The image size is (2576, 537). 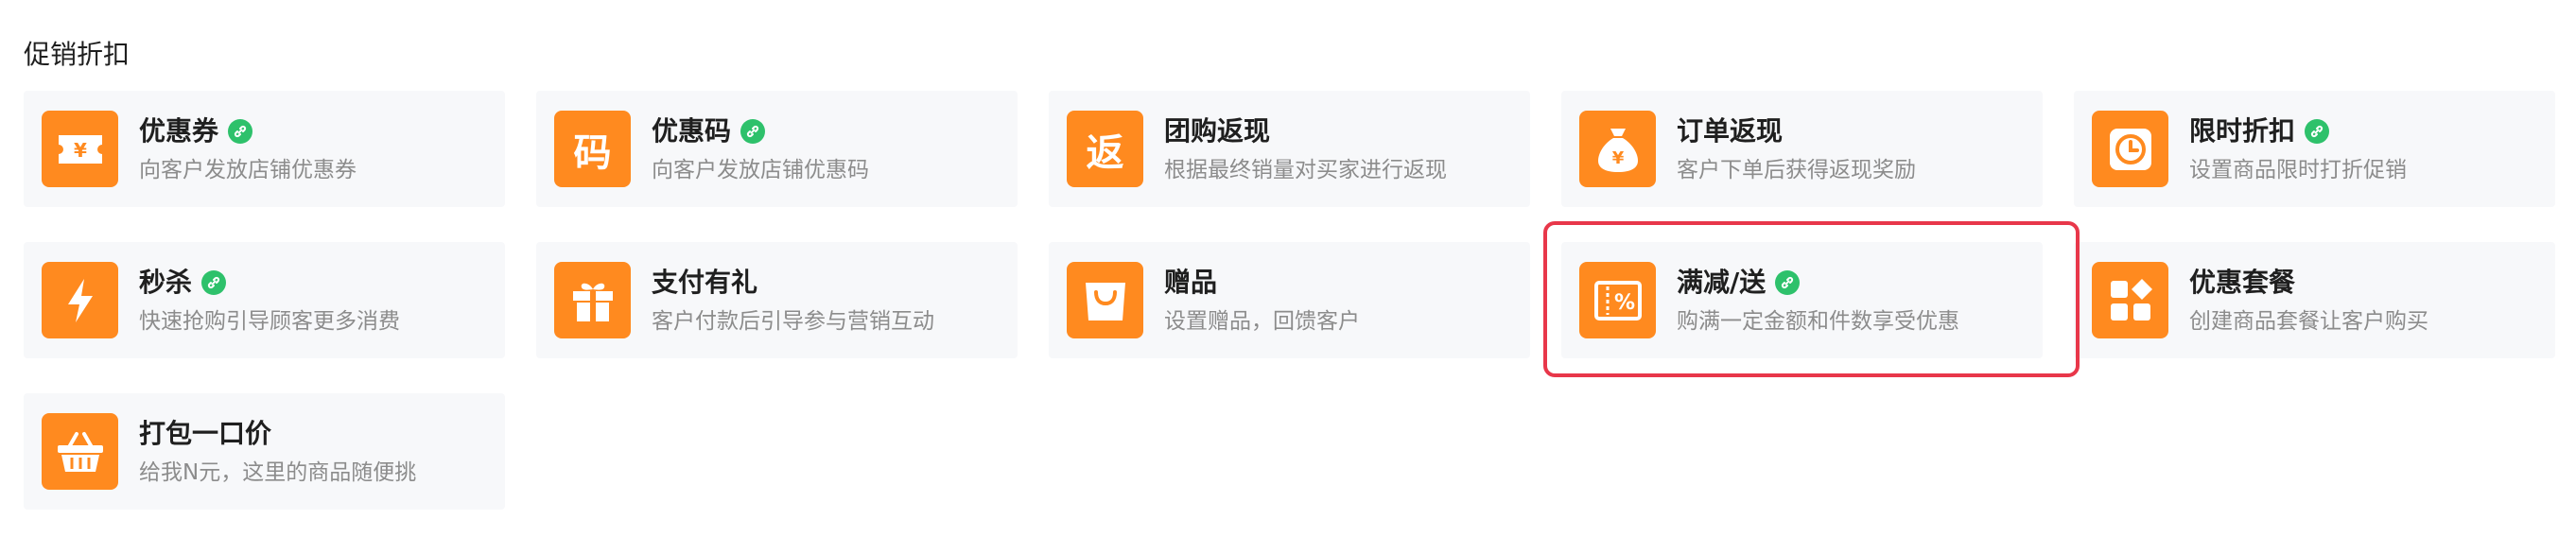 I want to click on promo-title: 优惠套餐, so click(x=2242, y=282).